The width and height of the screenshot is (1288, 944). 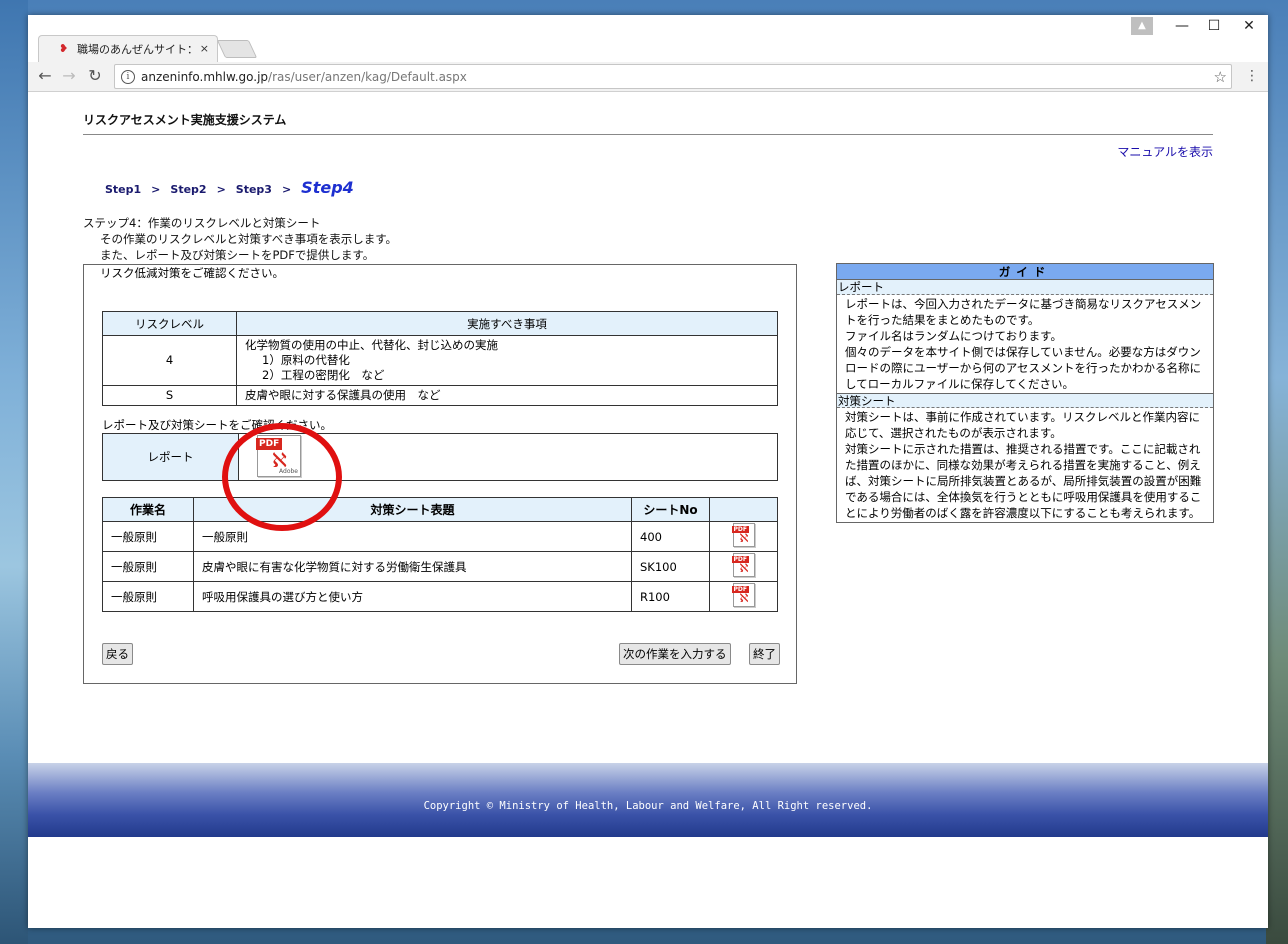 I want to click on tab-close-icon: ×, so click(x=204, y=48).